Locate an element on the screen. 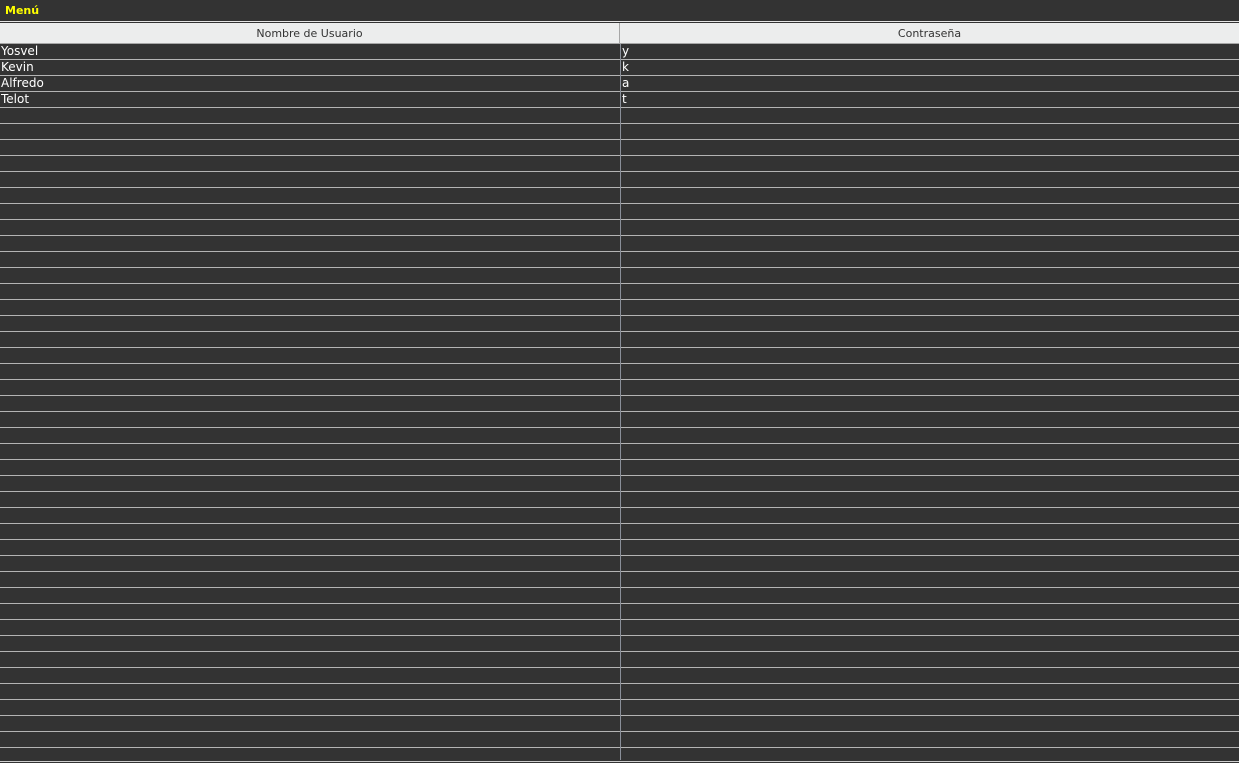 The image size is (1239, 763). column-header-username: Nombre de Usuario is located at coordinates (310, 33).